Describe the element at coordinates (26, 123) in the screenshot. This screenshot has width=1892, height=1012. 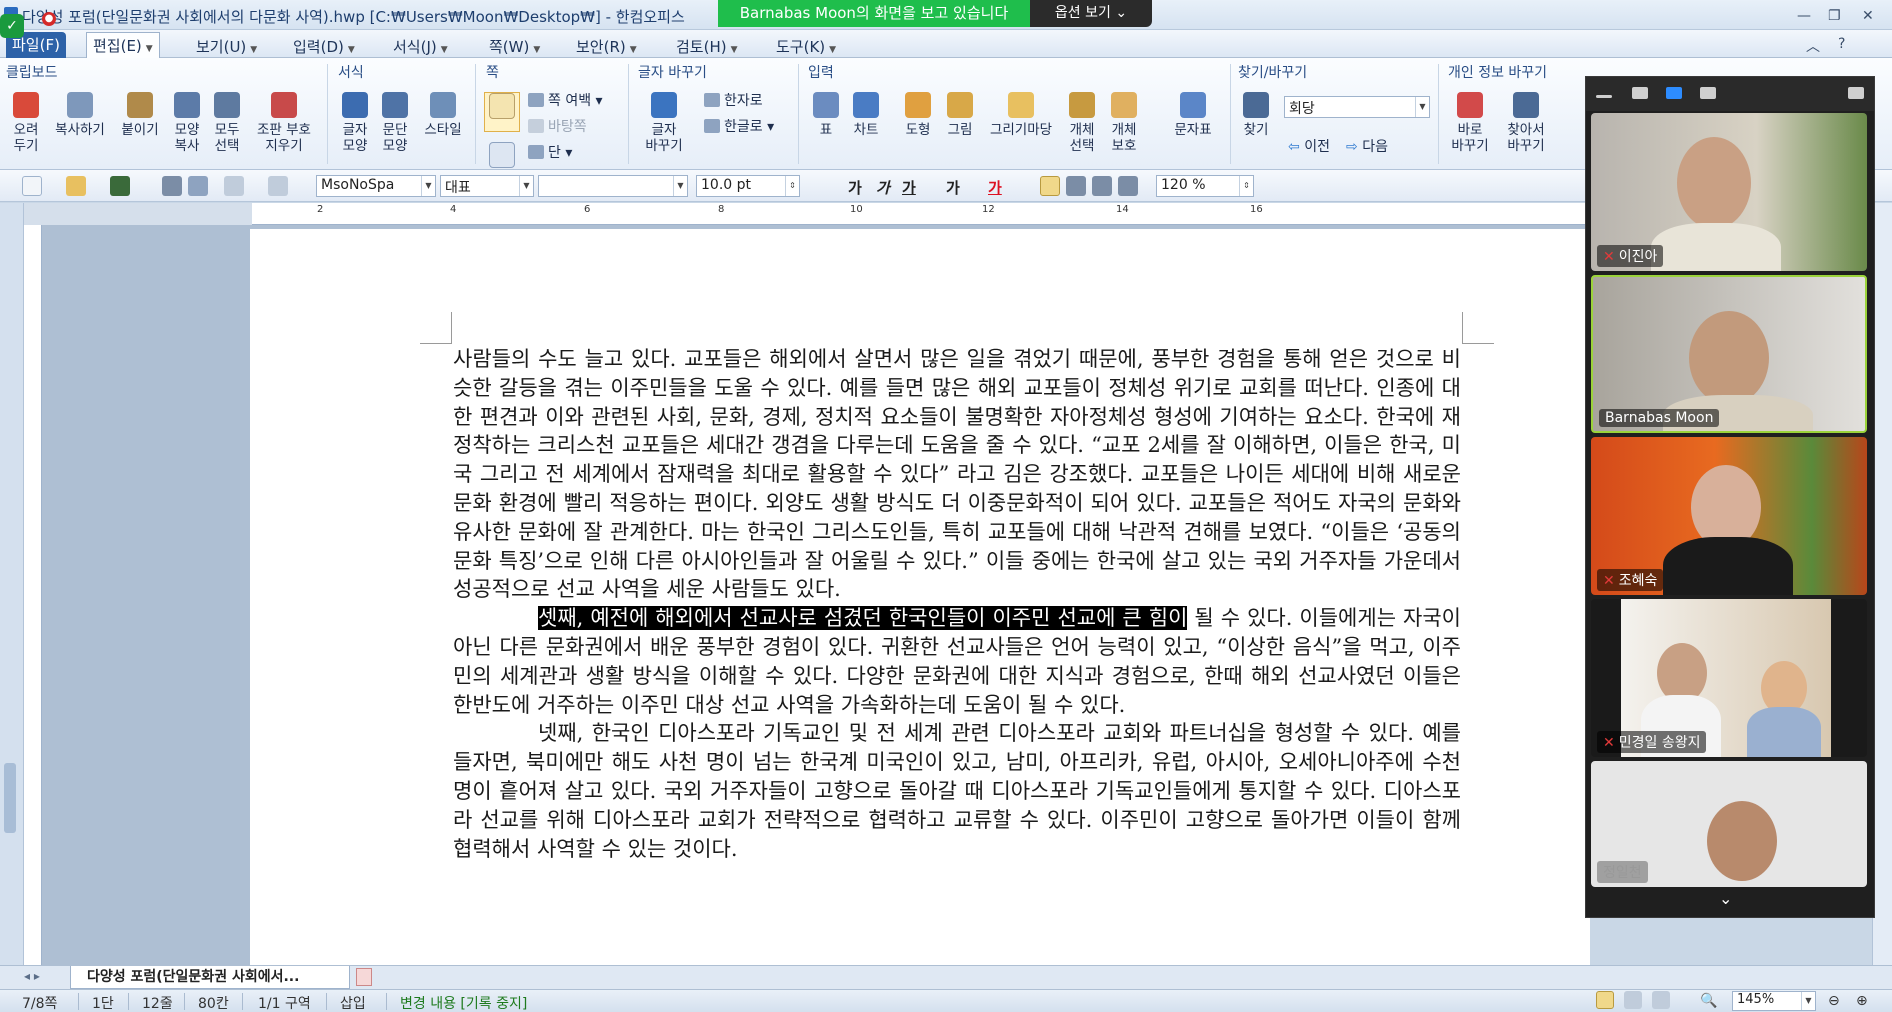
I see `cut-button: 오려 두기` at that location.